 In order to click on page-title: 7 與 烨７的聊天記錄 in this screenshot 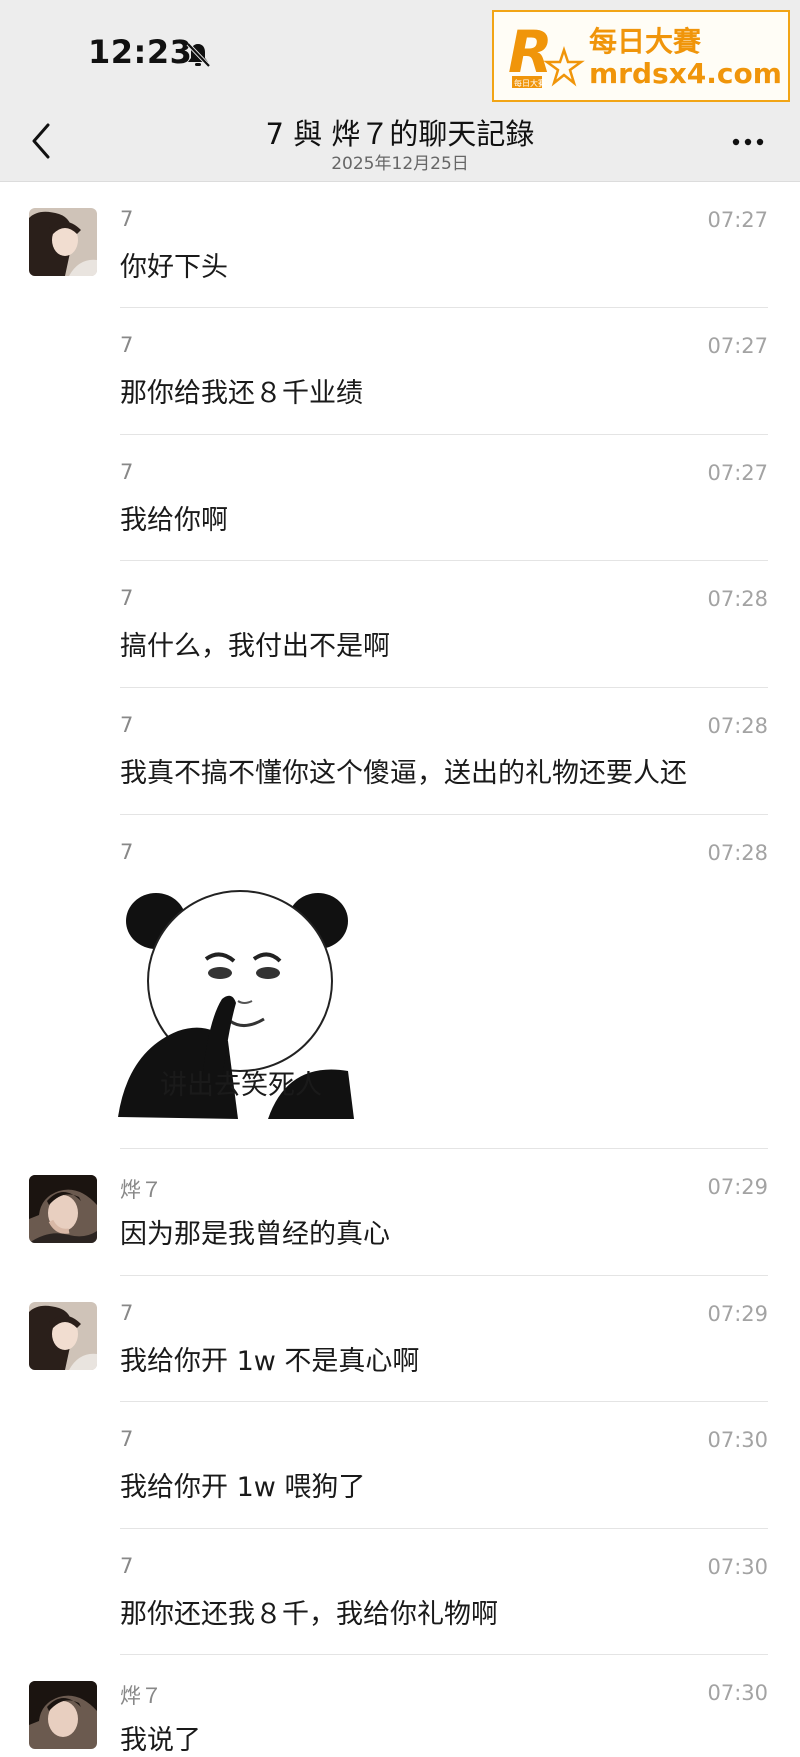, I will do `click(400, 134)`.